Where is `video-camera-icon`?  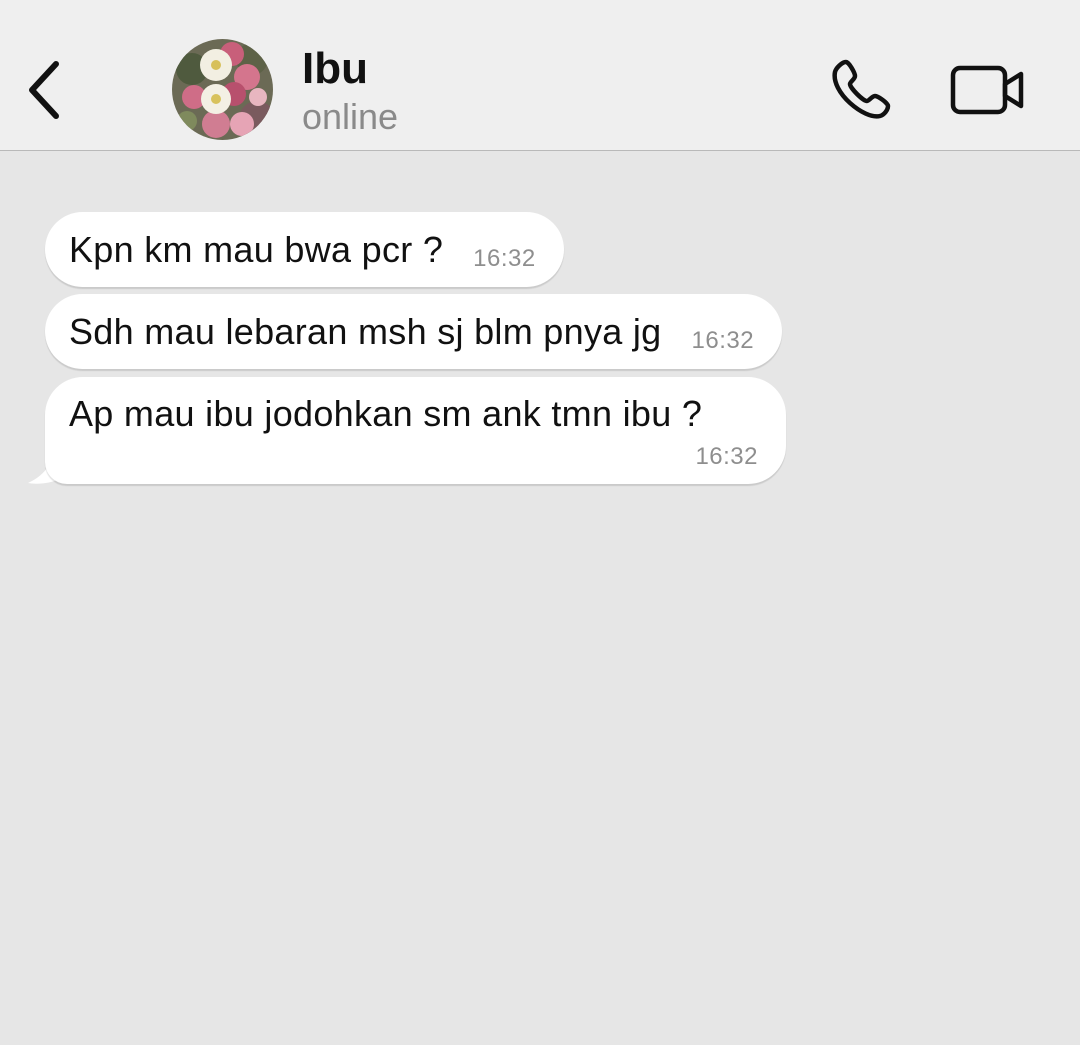 video-camera-icon is located at coordinates (987, 90).